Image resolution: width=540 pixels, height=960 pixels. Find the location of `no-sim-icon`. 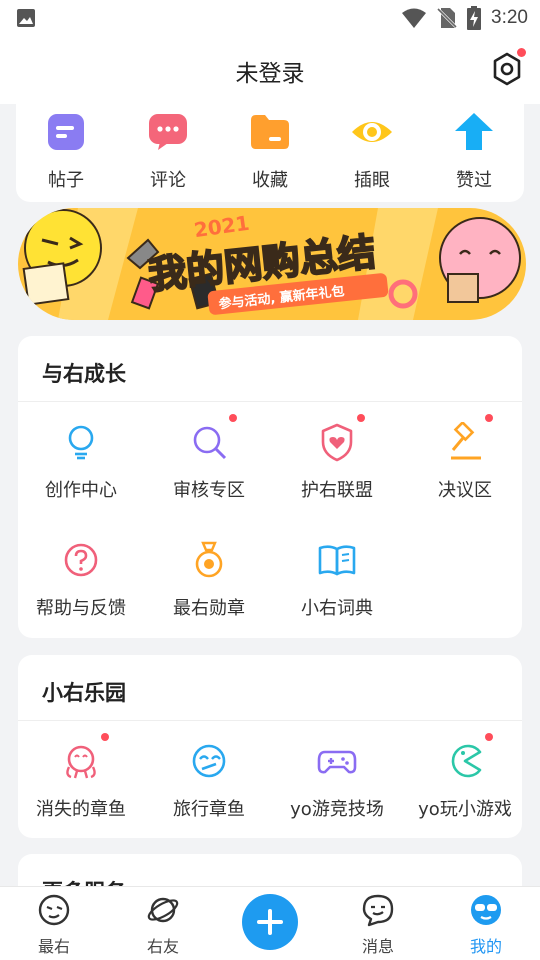

no-sim-icon is located at coordinates (447, 18).